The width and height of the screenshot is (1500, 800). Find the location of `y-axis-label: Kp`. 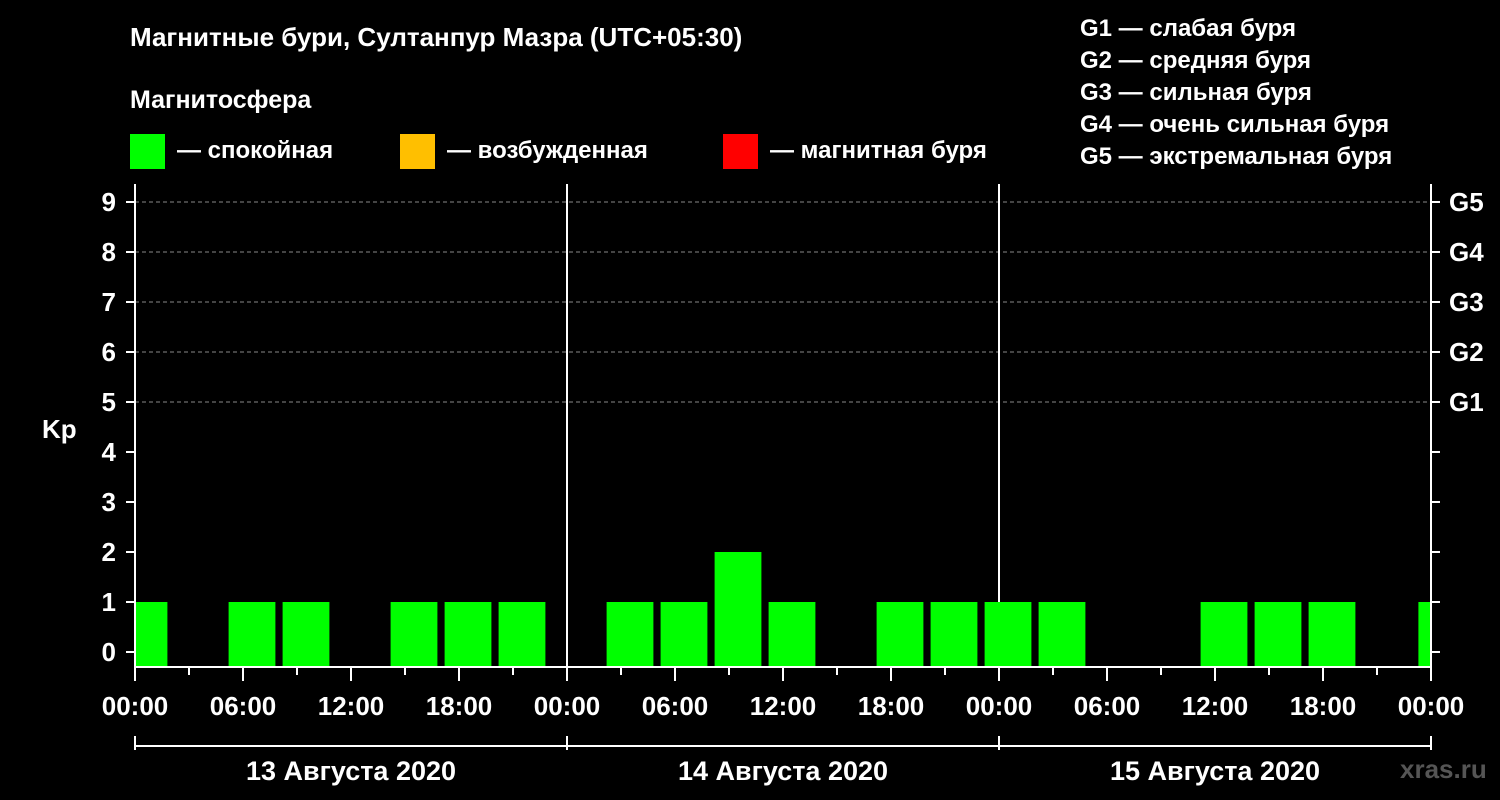

y-axis-label: Kp is located at coordinates (59, 429).